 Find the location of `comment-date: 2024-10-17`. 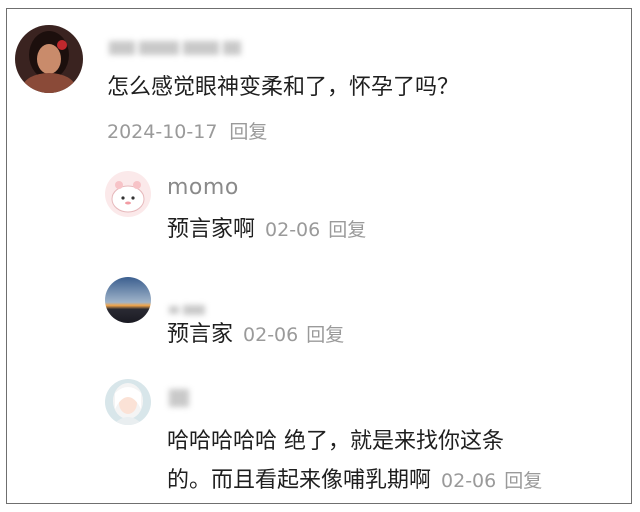

comment-date: 2024-10-17 is located at coordinates (162, 132).